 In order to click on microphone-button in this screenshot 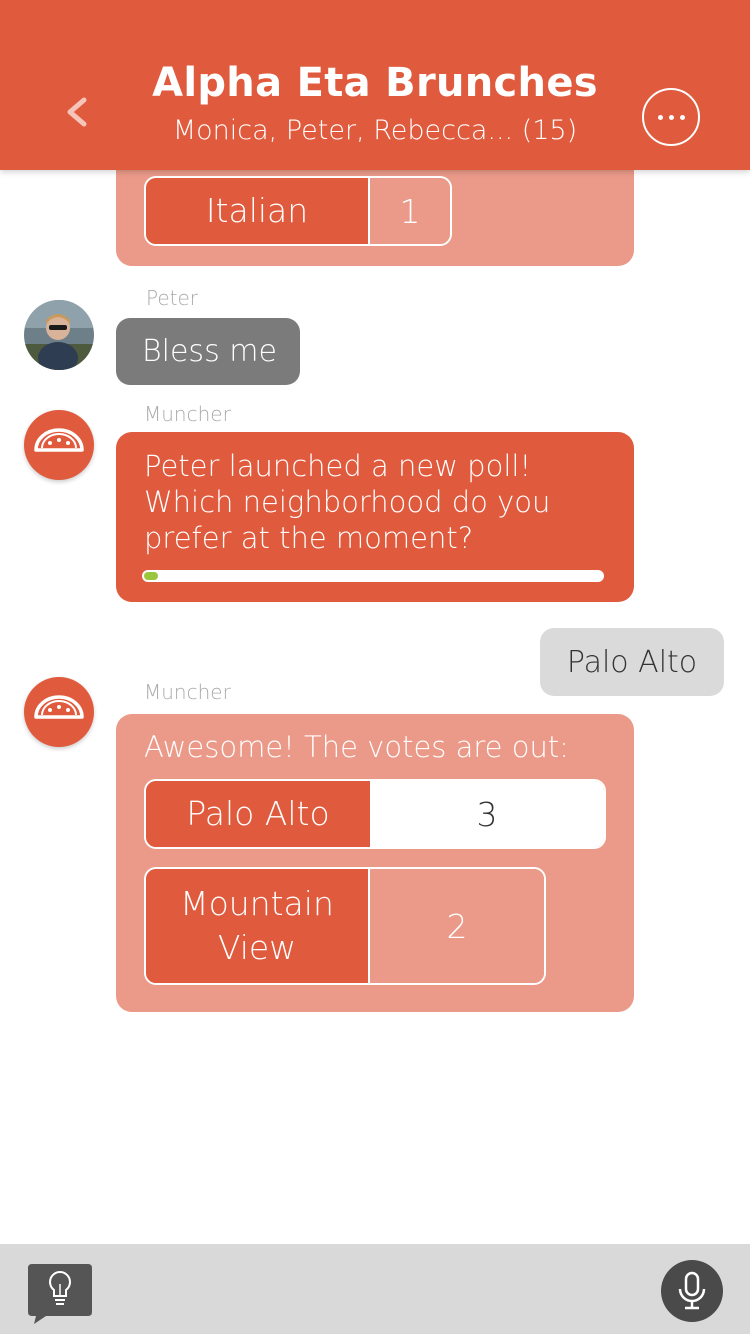, I will do `click(692, 1291)`.